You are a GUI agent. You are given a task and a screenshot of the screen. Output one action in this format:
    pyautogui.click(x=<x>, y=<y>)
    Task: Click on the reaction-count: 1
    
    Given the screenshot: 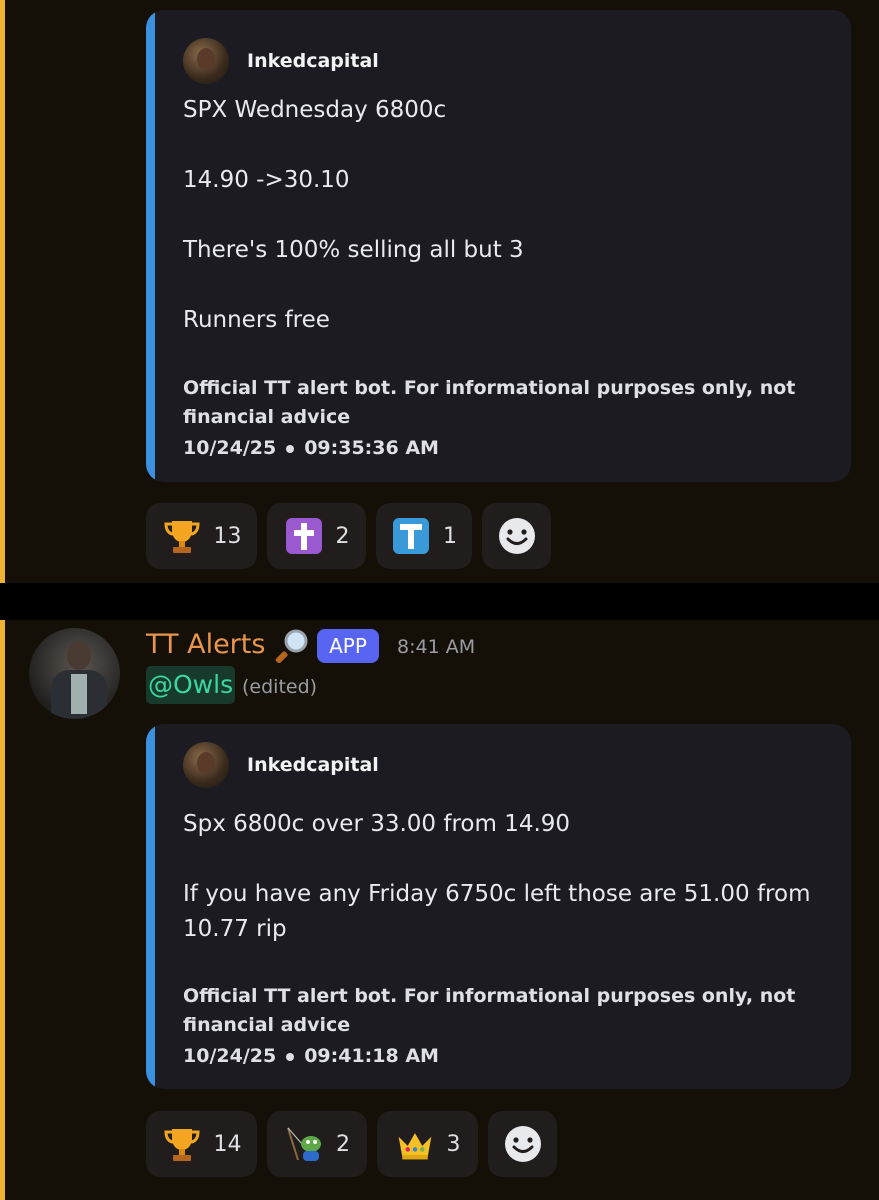 What is the action you would take?
    pyautogui.click(x=450, y=536)
    